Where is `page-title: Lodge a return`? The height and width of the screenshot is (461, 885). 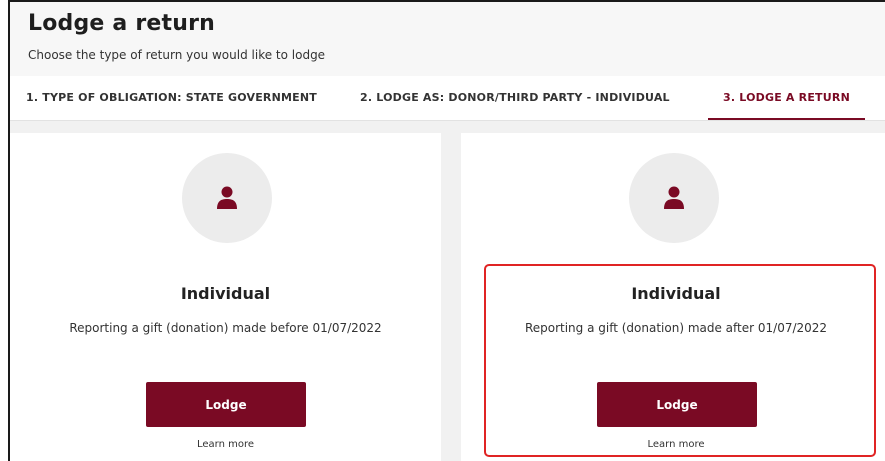 page-title: Lodge a return is located at coordinates (121, 23).